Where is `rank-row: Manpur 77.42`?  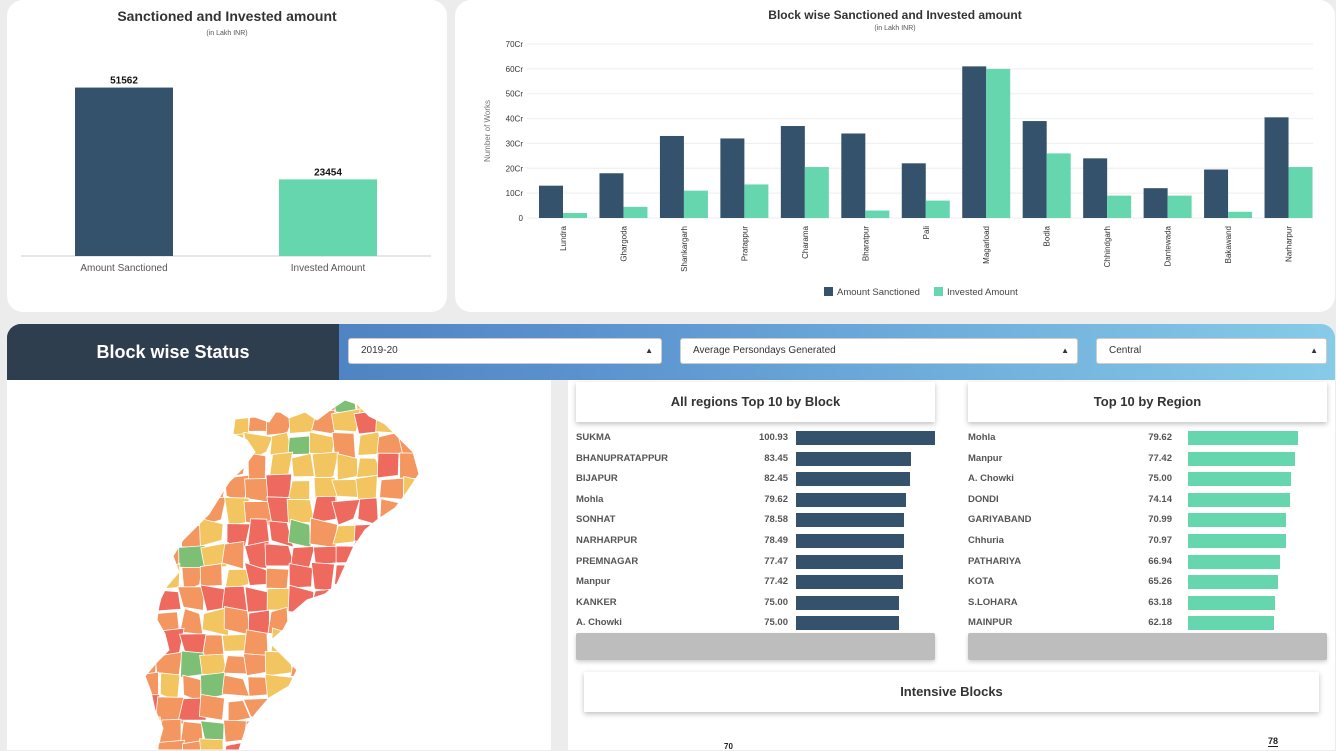
rank-row: Manpur 77.42 is located at coordinates (756, 582).